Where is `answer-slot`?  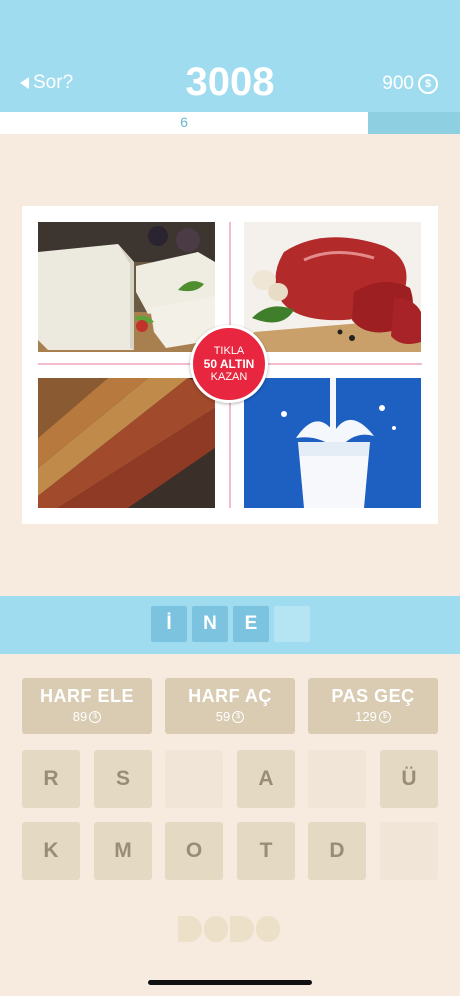 answer-slot is located at coordinates (292, 624).